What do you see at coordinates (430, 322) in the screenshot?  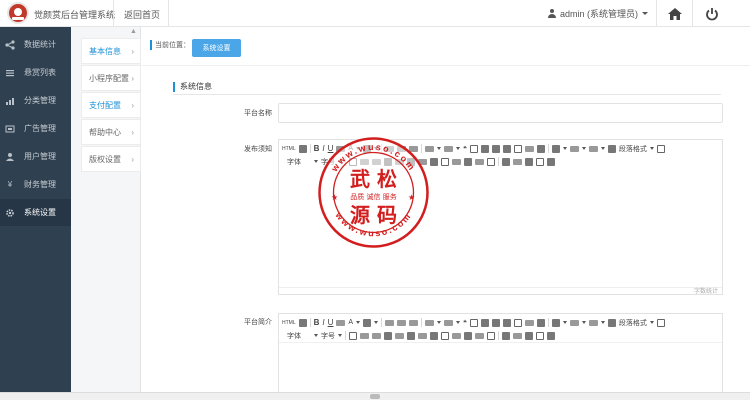 I see `ordered-list-icon` at bounding box center [430, 322].